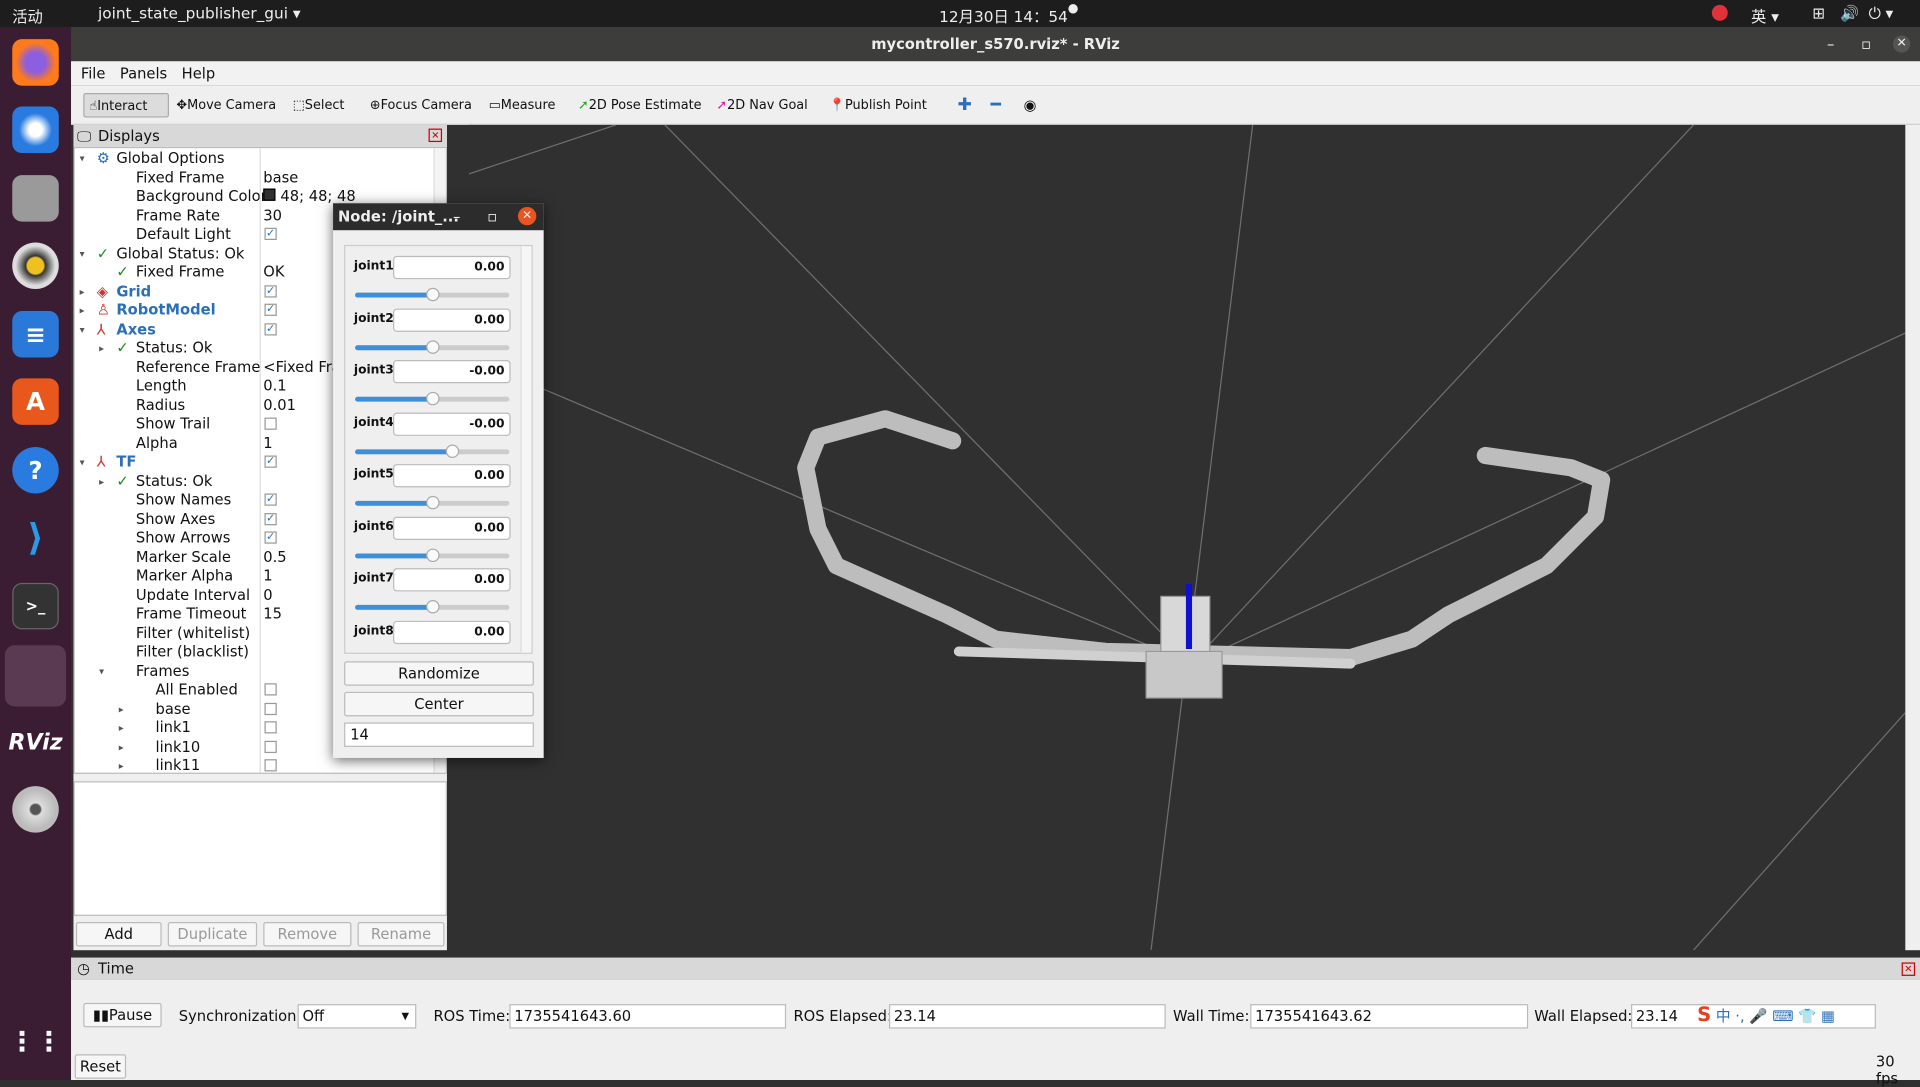 This screenshot has height=1087, width=1920. What do you see at coordinates (35, 401) in the screenshot?
I see `app-center-icon: A` at bounding box center [35, 401].